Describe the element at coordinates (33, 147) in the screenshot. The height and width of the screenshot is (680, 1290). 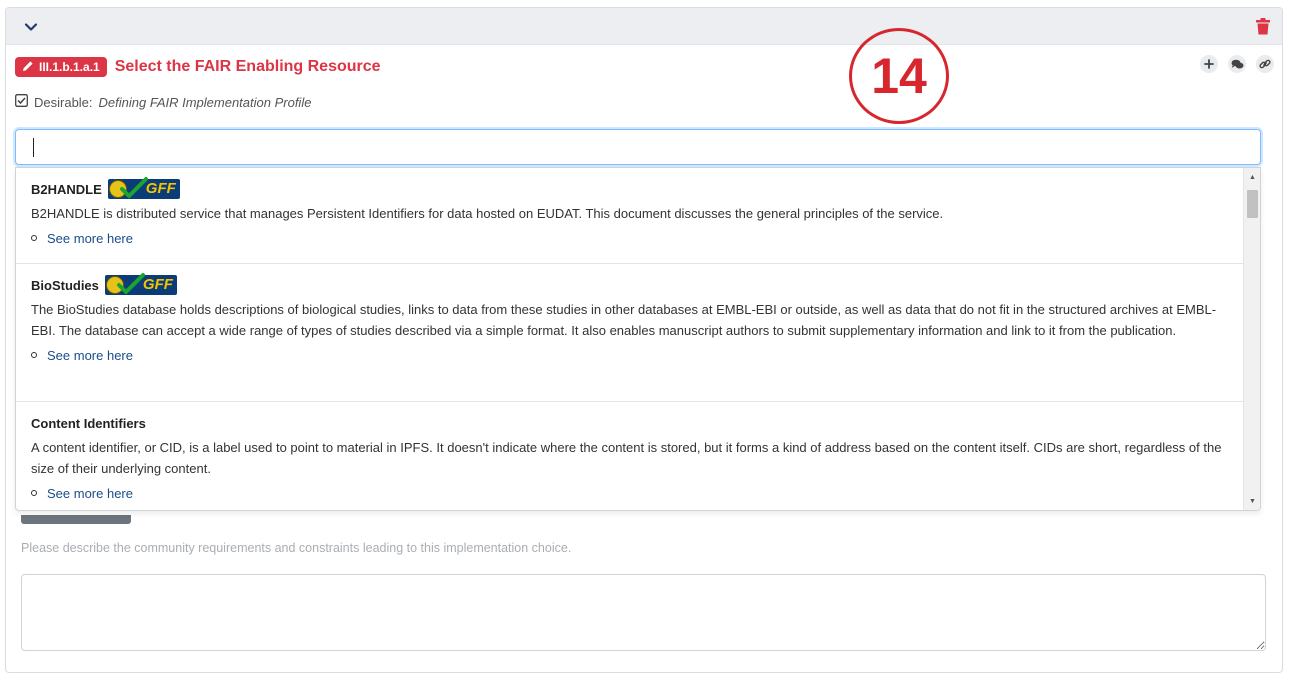
I see `text-cursor` at that location.